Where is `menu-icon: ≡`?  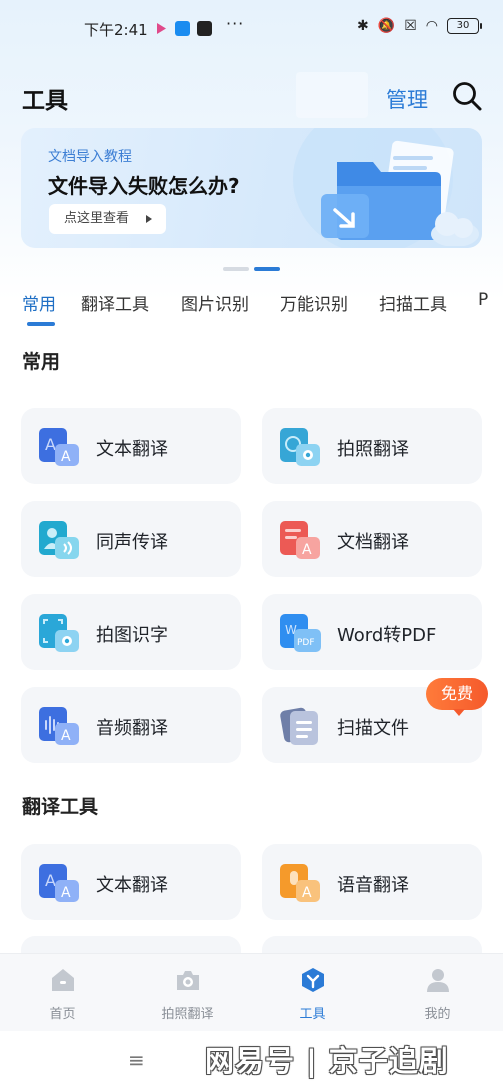 menu-icon: ≡ is located at coordinates (136, 1060).